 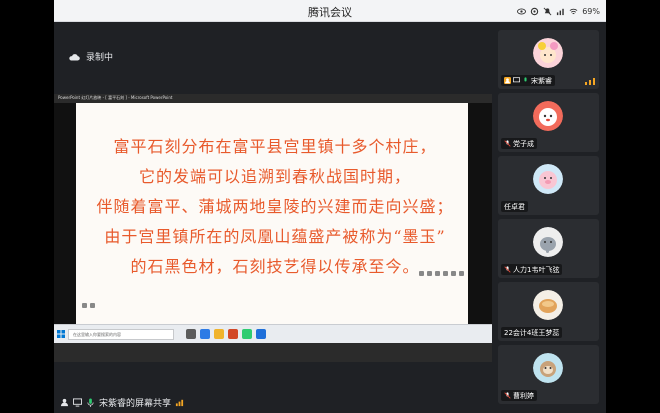 I want to click on slide-toolbar, so click(x=441, y=273).